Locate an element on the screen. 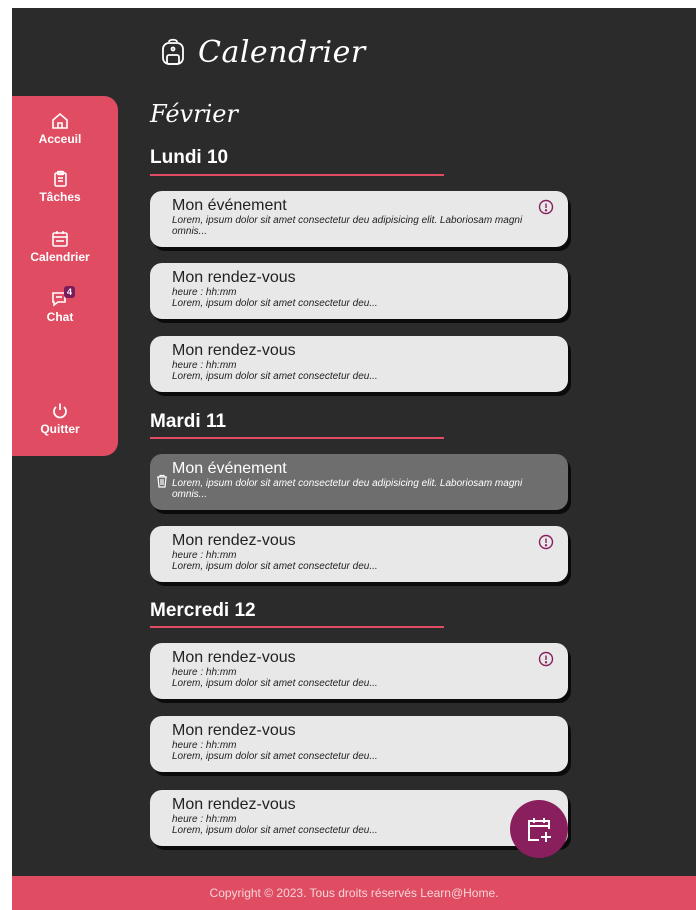 Image resolution: width=696 pixels, height=910 pixels. sidebar-item-taches: Tâches is located at coordinates (60, 187).